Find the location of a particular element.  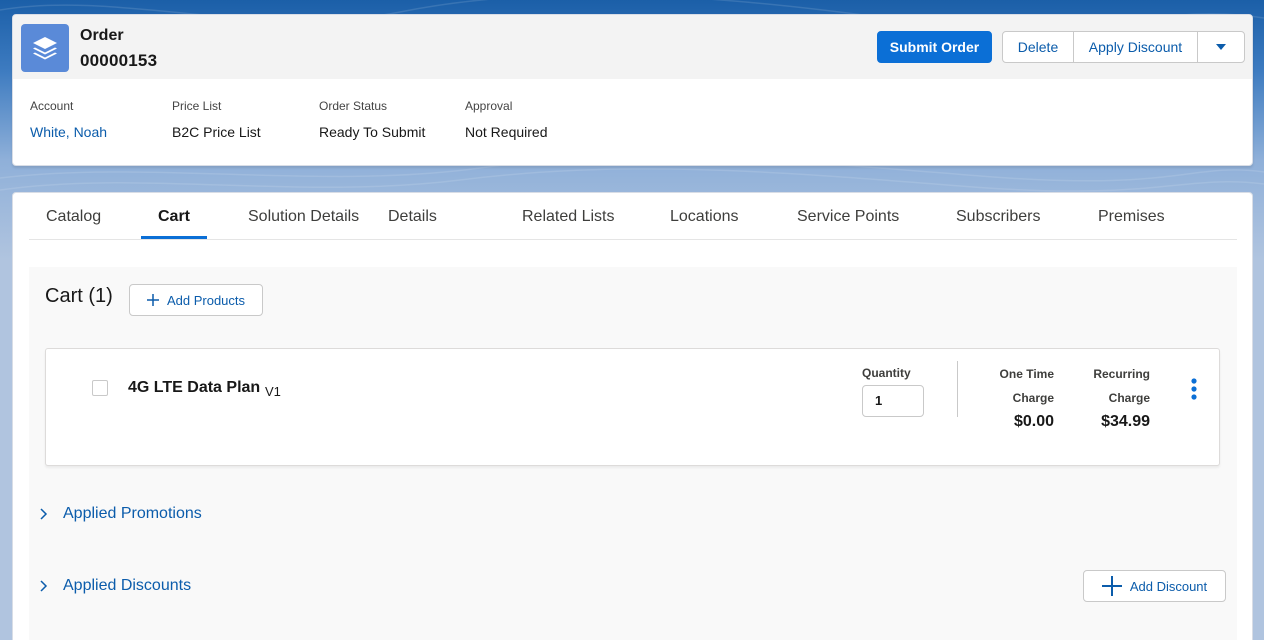

tab-service-points: Service Points is located at coordinates (848, 217).